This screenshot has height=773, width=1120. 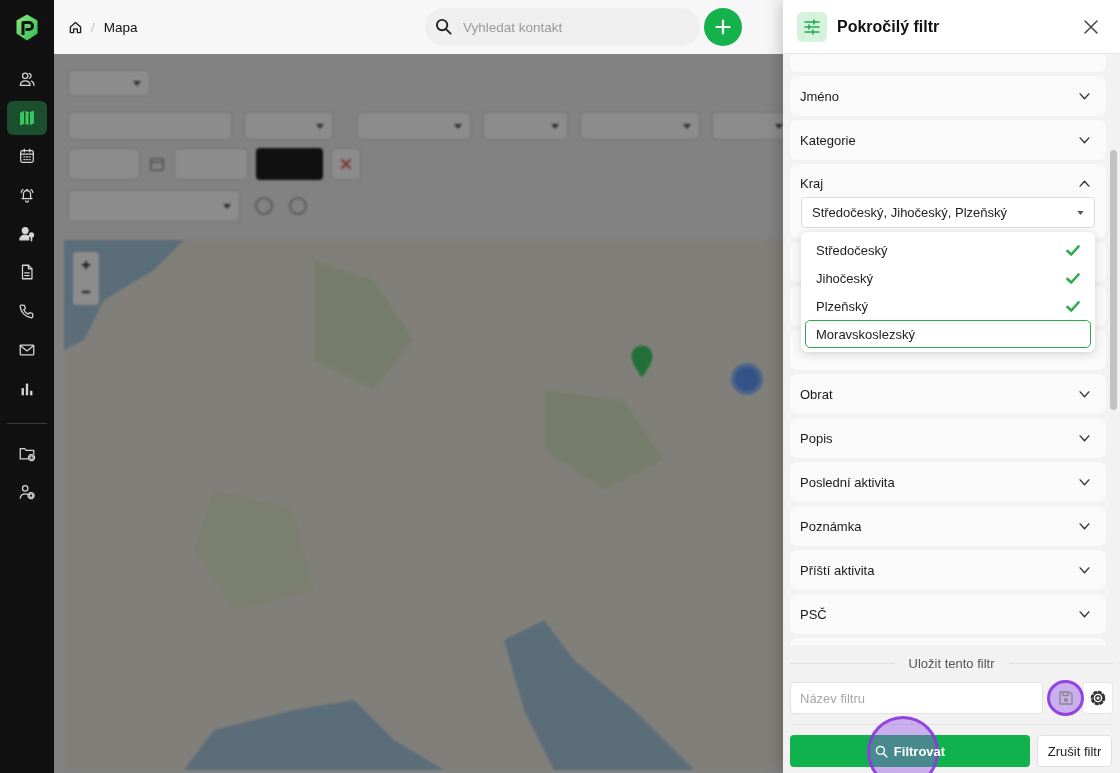 I want to click on settings-button, so click(x=1097, y=698).